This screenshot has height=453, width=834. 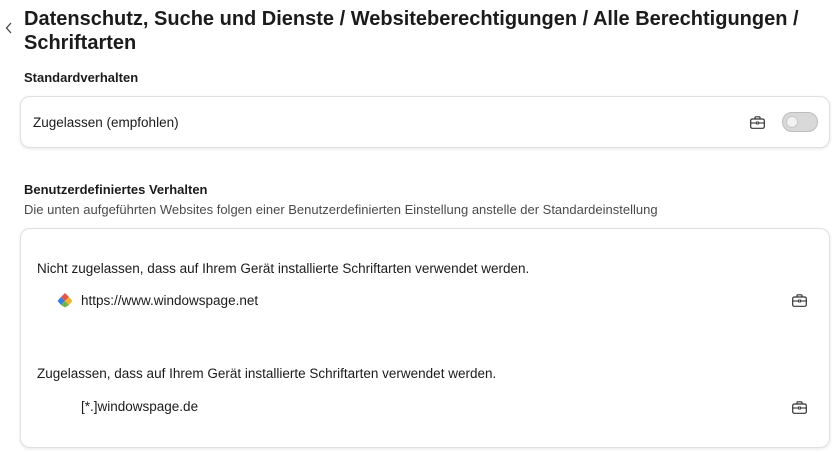 I want to click on chevron-left-icon, so click(x=8, y=28).